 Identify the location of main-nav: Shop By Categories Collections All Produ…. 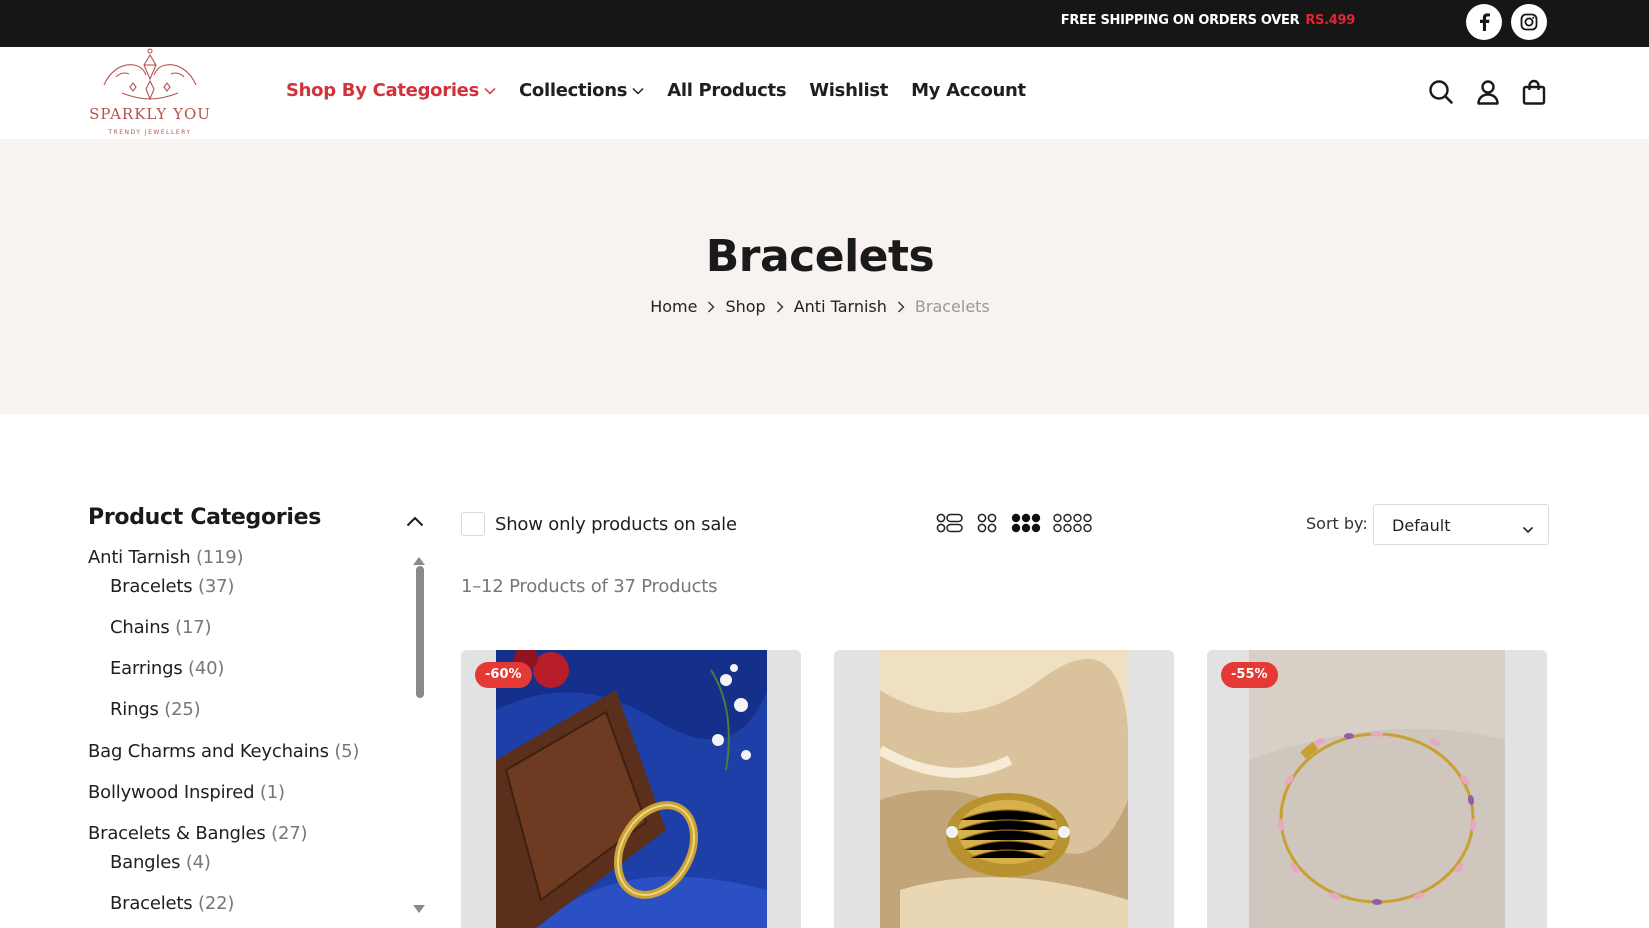
(667, 90).